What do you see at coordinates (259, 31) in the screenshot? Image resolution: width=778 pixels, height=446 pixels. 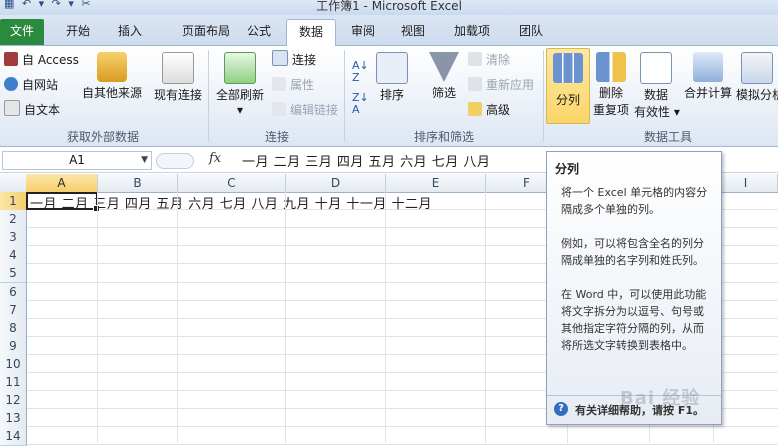 I see `tab-formulas: 公式` at bounding box center [259, 31].